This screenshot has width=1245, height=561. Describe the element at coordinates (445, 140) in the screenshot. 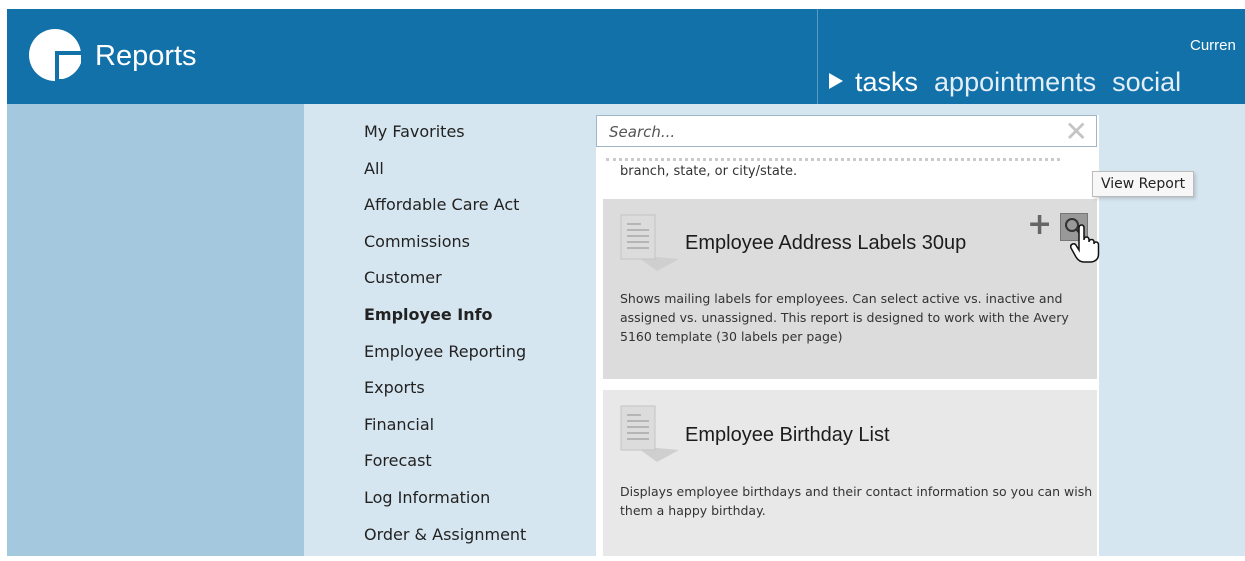

I see `category-item-my-favorites: My Favorites` at that location.